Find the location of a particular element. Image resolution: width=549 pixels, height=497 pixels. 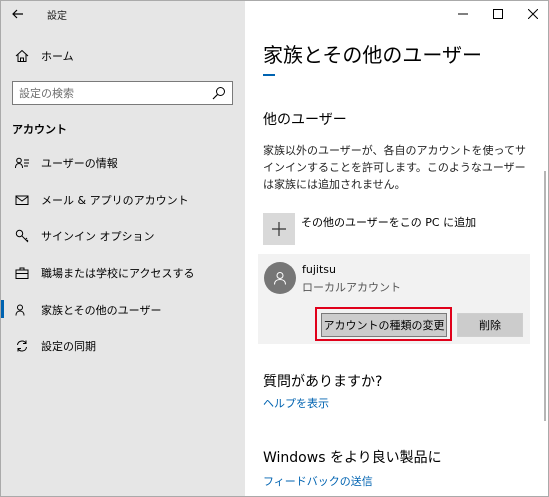

app-title: 設定 is located at coordinates (57, 16).